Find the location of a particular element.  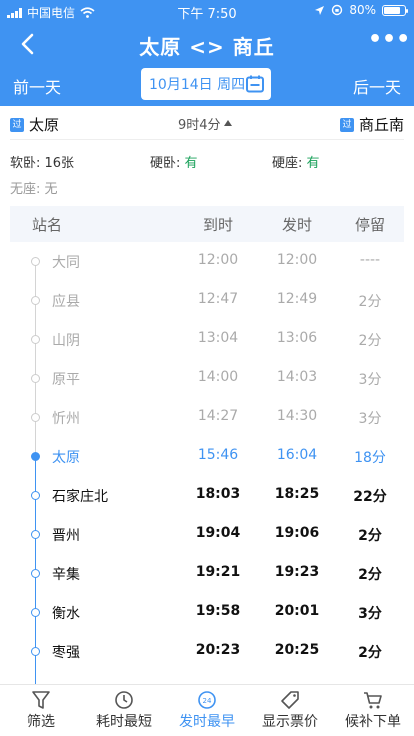

depart-time: 13:06 is located at coordinates (297, 338).